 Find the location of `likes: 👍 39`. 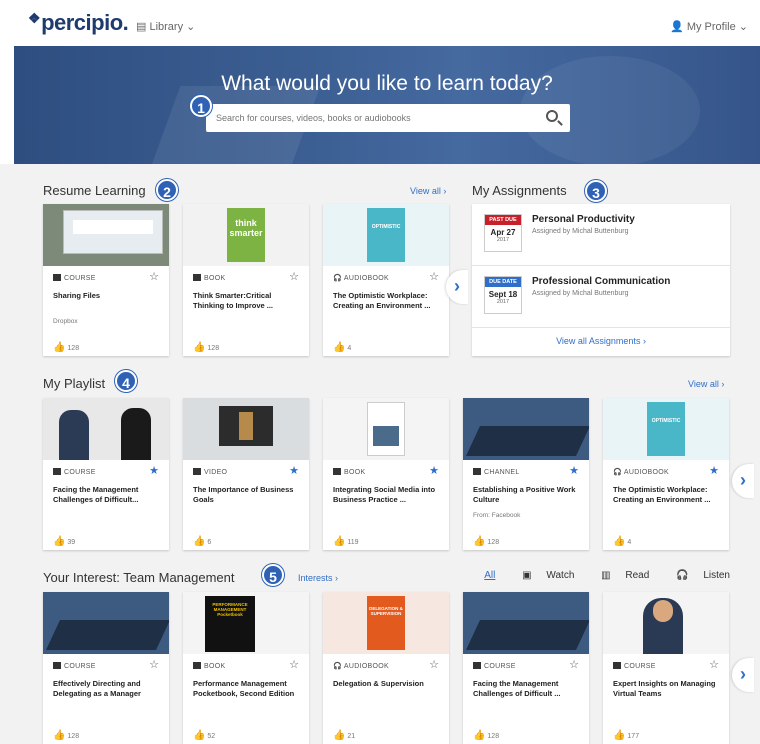

likes: 👍 39 is located at coordinates (64, 541).